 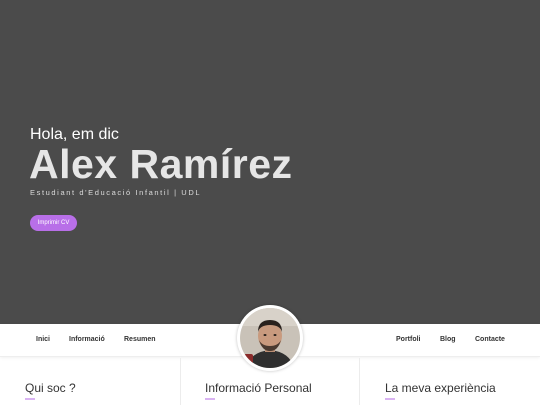 What do you see at coordinates (258, 388) in the screenshot?
I see `section-title-informacio-personal: Informació Personal` at bounding box center [258, 388].